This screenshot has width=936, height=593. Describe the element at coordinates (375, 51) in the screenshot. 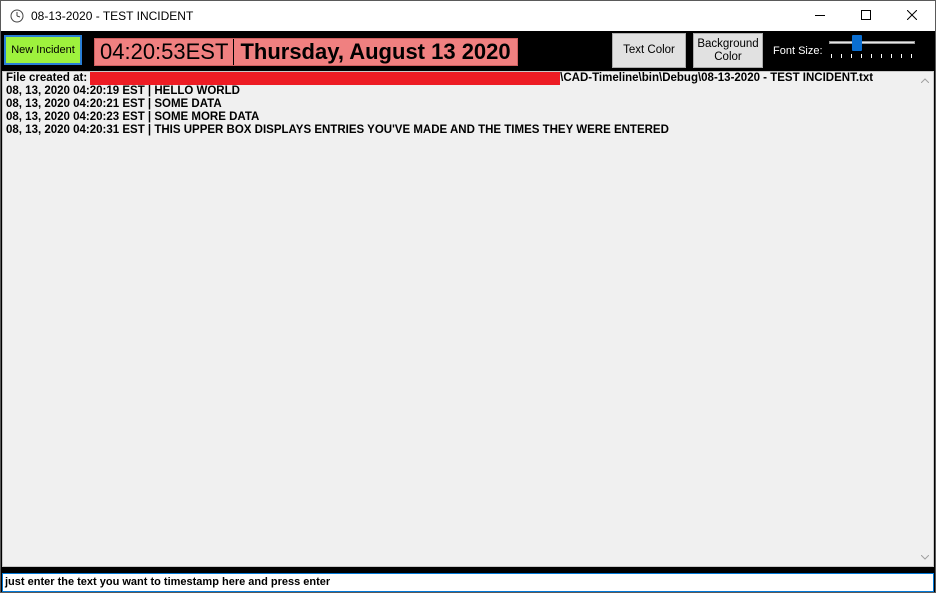

I see `clock-date: Thursday, August 13 2020` at that location.